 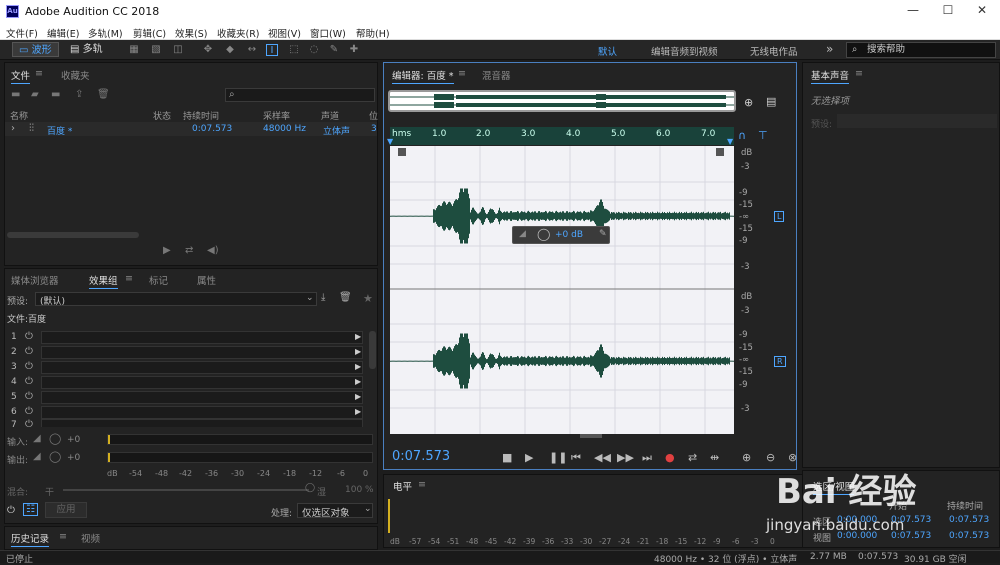 What do you see at coordinates (684, 51) in the screenshot?
I see `workspace-edit-audio-to-video: 编辑音频到视频` at bounding box center [684, 51].